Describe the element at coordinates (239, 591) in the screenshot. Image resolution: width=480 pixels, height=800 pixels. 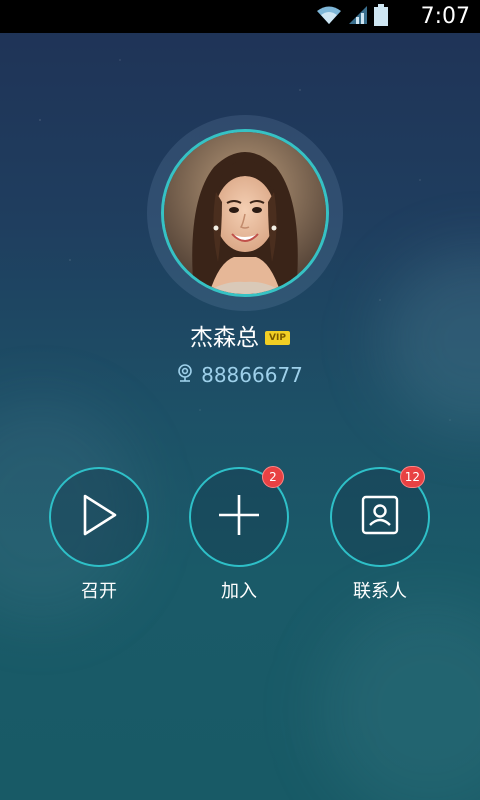
I see `join-meeting-label: 加入` at that location.